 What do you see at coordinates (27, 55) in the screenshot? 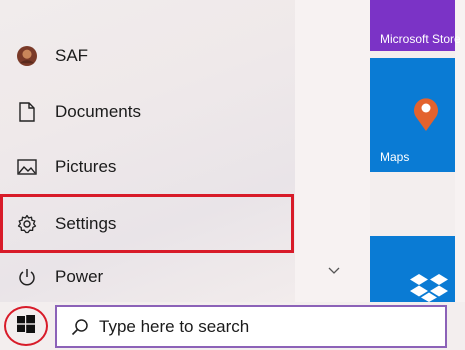
I see `user-avatar` at bounding box center [27, 55].